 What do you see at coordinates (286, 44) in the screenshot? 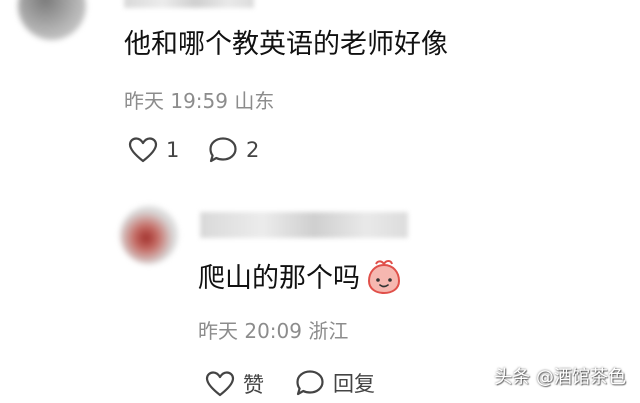
I see `comment-text: 他和哪个教英语的老师好像` at bounding box center [286, 44].